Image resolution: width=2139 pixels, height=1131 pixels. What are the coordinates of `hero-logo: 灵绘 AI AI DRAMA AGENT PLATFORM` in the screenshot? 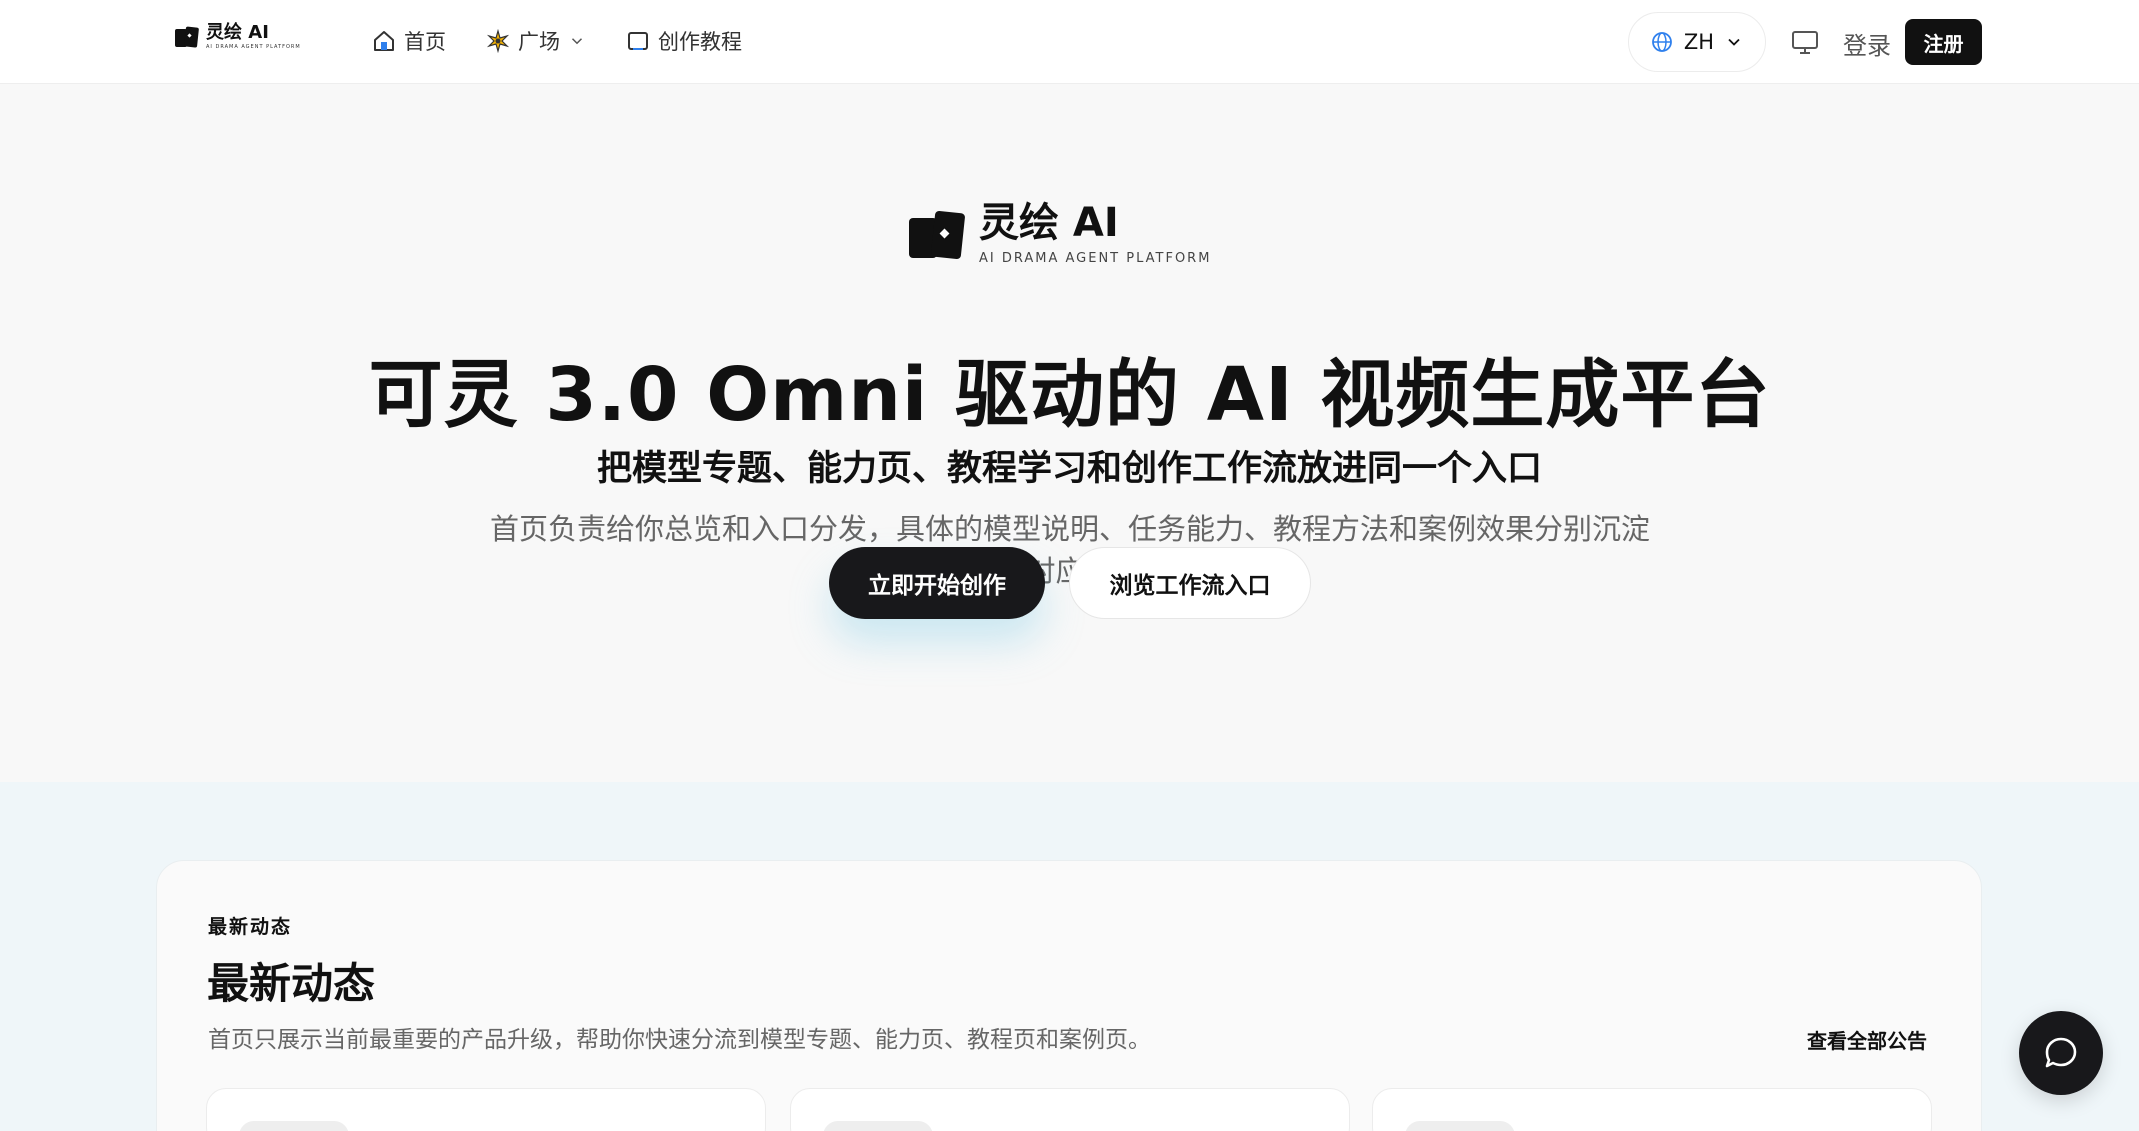 It's located at (1059, 234).